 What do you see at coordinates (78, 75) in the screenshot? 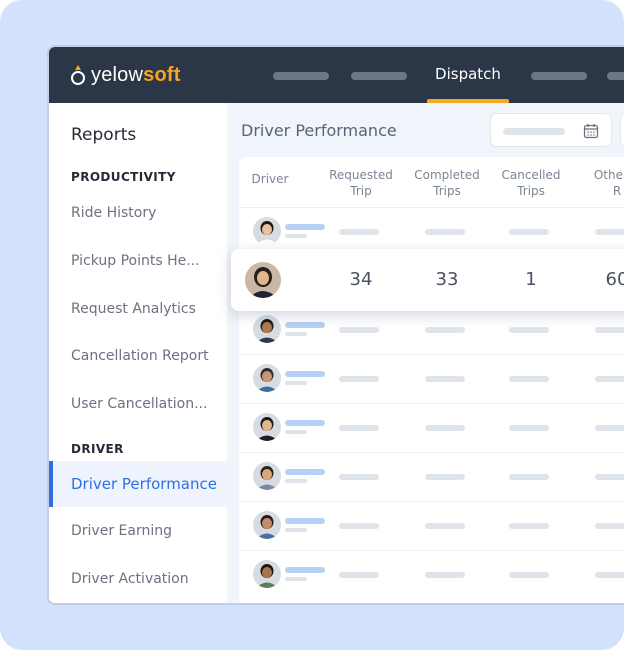
I see `logo-pin-icon` at bounding box center [78, 75].